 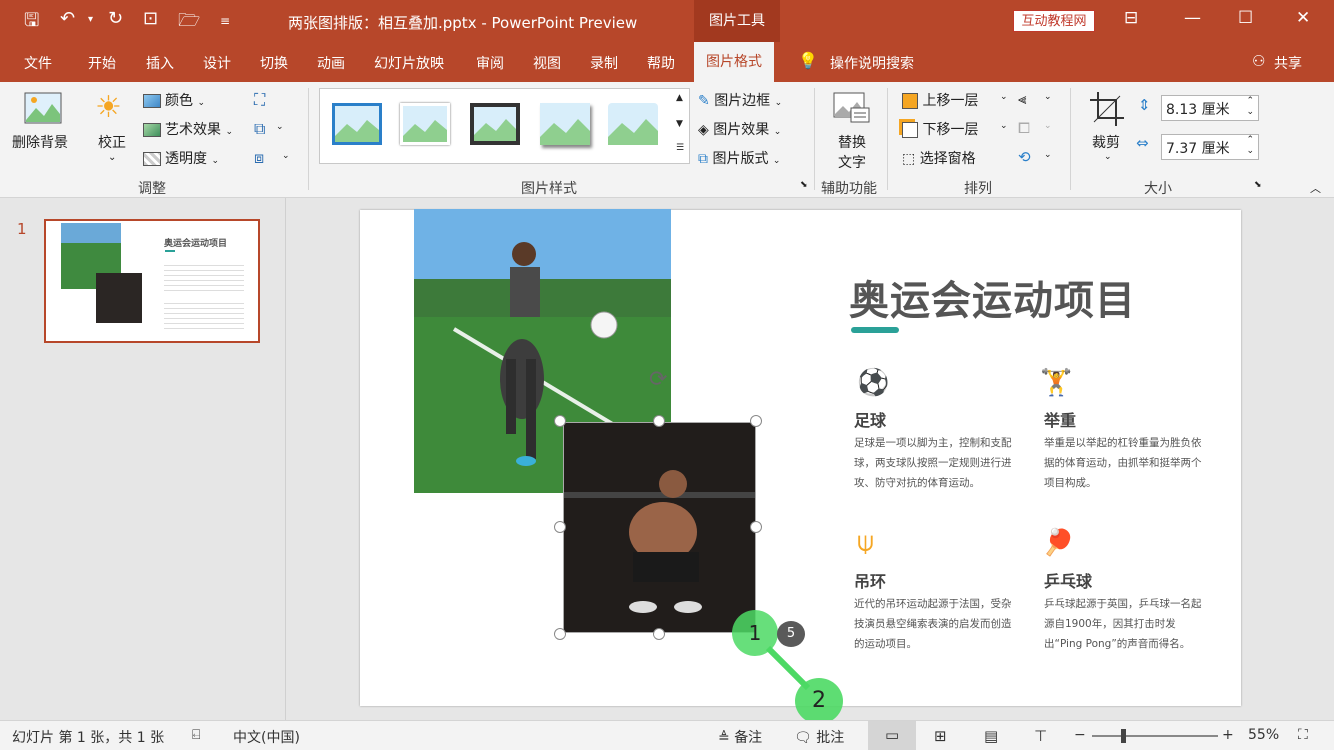 I want to click on resize-handle-w, so click(x=560, y=527).